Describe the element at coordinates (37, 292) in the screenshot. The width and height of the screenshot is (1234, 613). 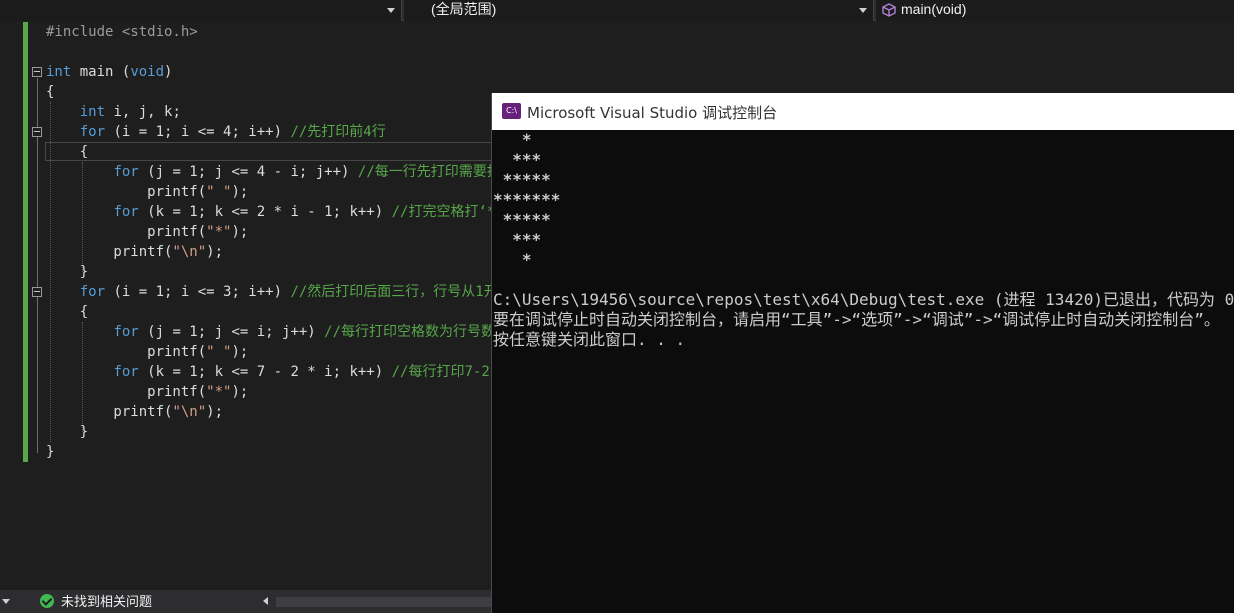
I see `fold-toggle-loop2` at that location.